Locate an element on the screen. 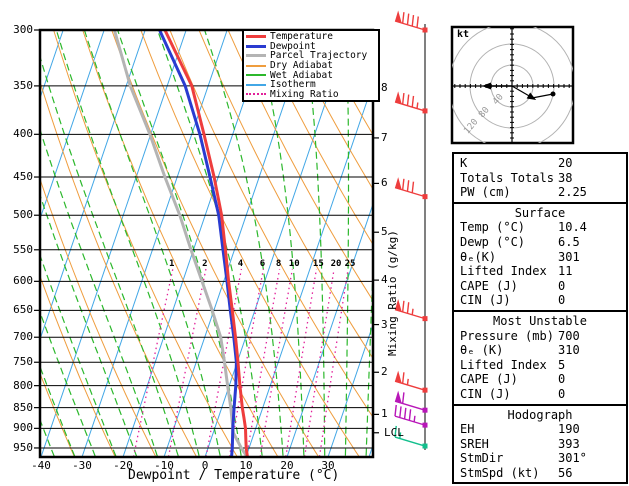 This screenshot has height=486, width=629. panel-row: StmSpd (kt) 56 is located at coordinates (540, 473).